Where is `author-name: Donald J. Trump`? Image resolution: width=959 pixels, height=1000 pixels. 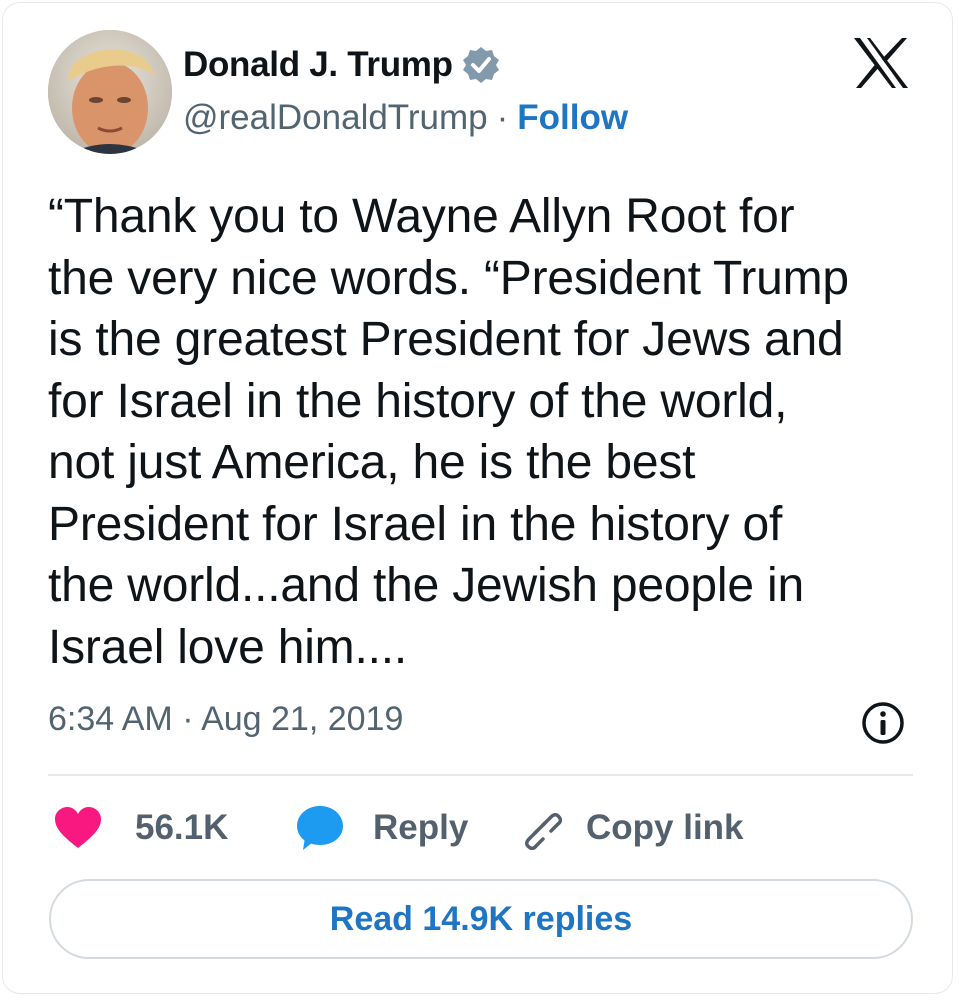 author-name: Donald J. Trump is located at coordinates (318, 65).